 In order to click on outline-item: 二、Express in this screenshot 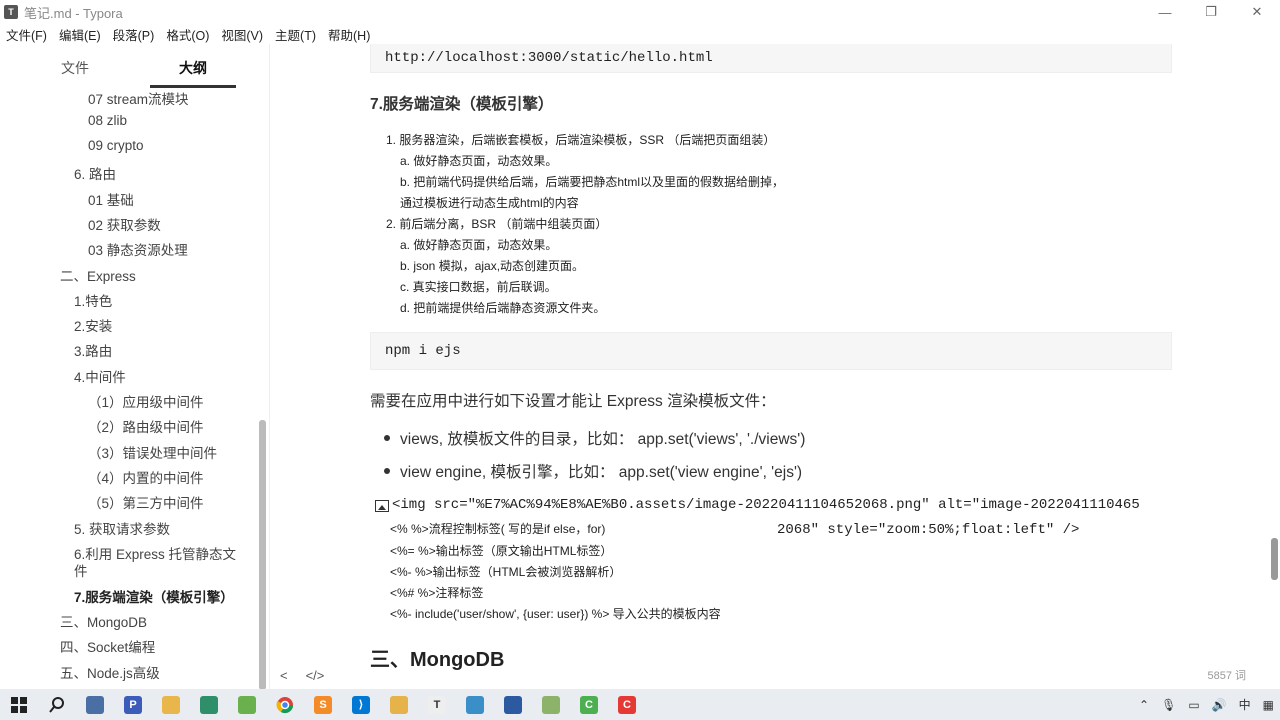, I will do `click(98, 275)`.